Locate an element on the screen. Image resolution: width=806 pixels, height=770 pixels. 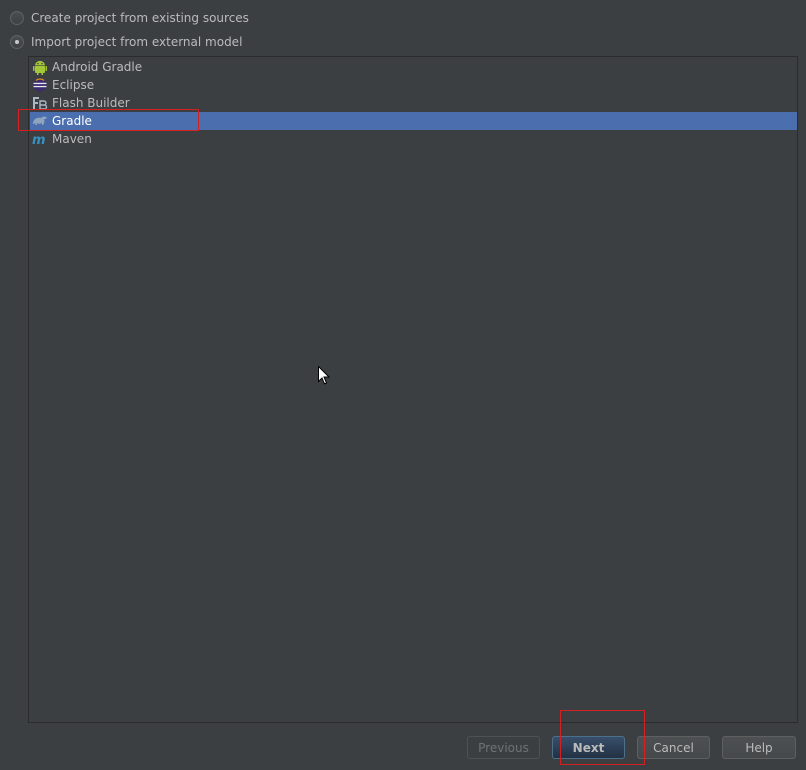
list-item-android-gradle: Android Gradle is located at coordinates (413, 67).